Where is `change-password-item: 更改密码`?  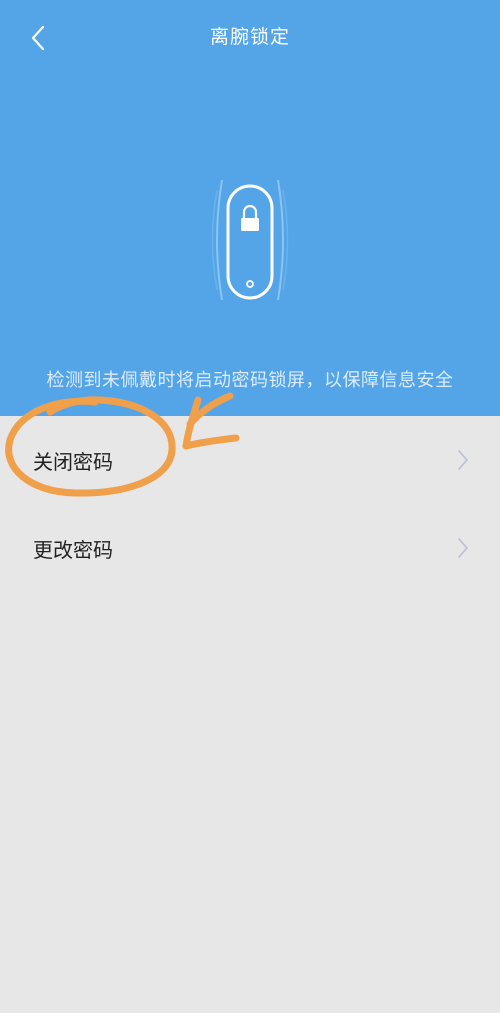 change-password-item: 更改密码 is located at coordinates (250, 548).